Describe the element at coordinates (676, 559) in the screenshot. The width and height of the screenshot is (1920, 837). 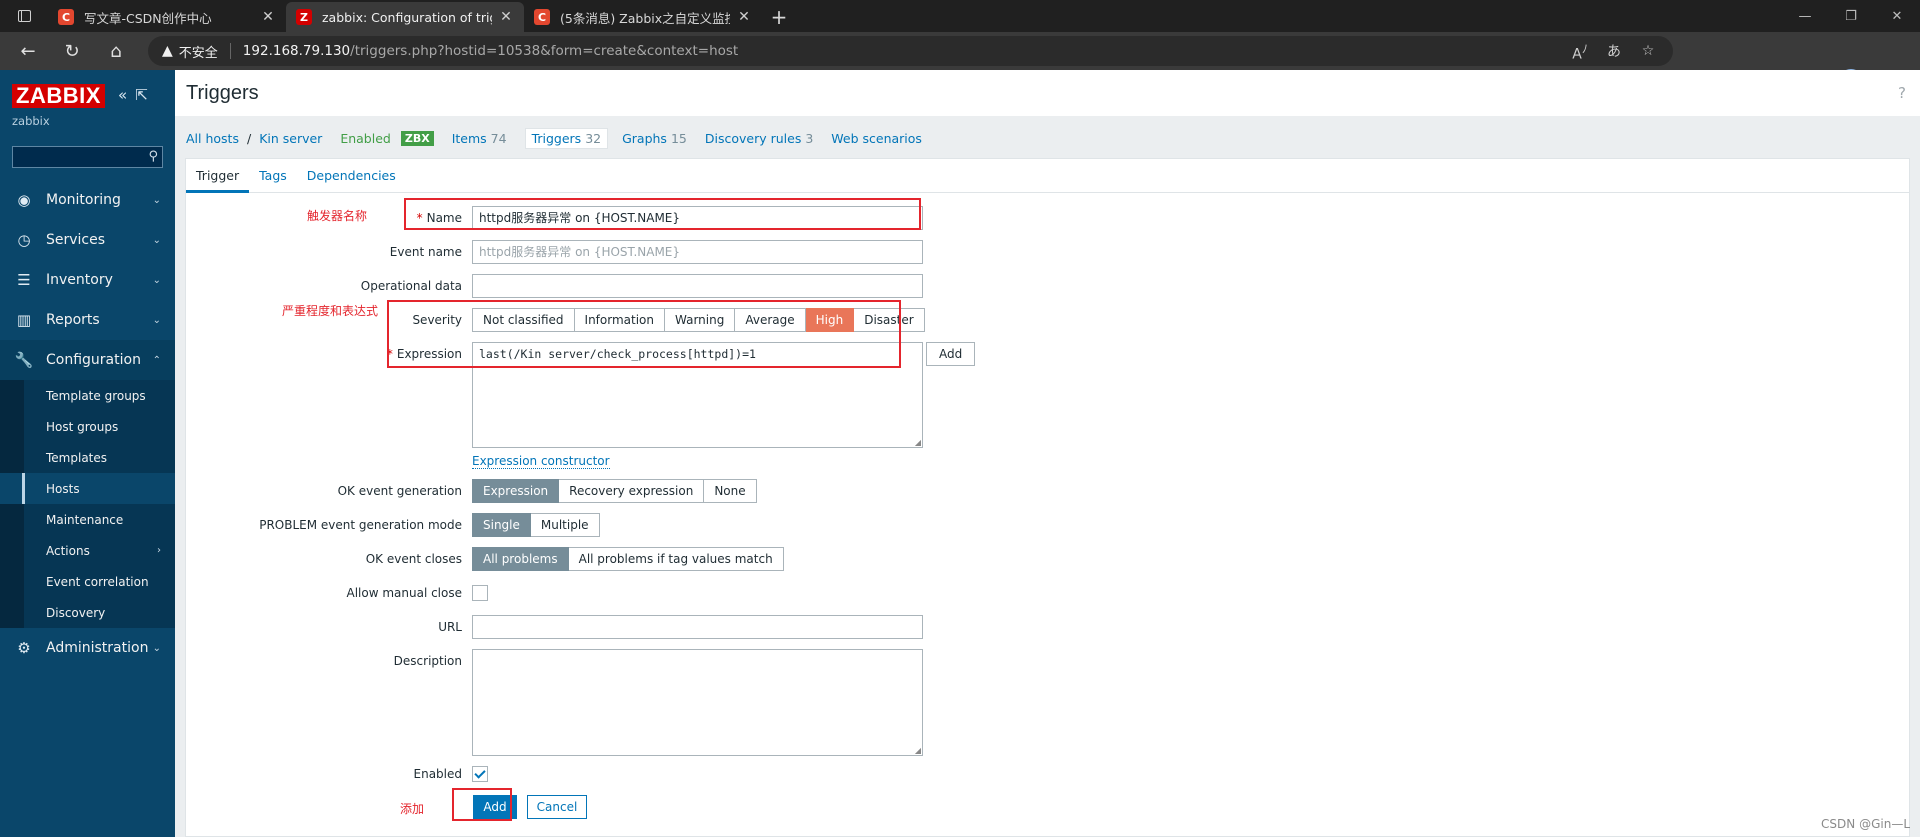
I see `ok-closes-tag-match: All problems if tag values match` at that location.